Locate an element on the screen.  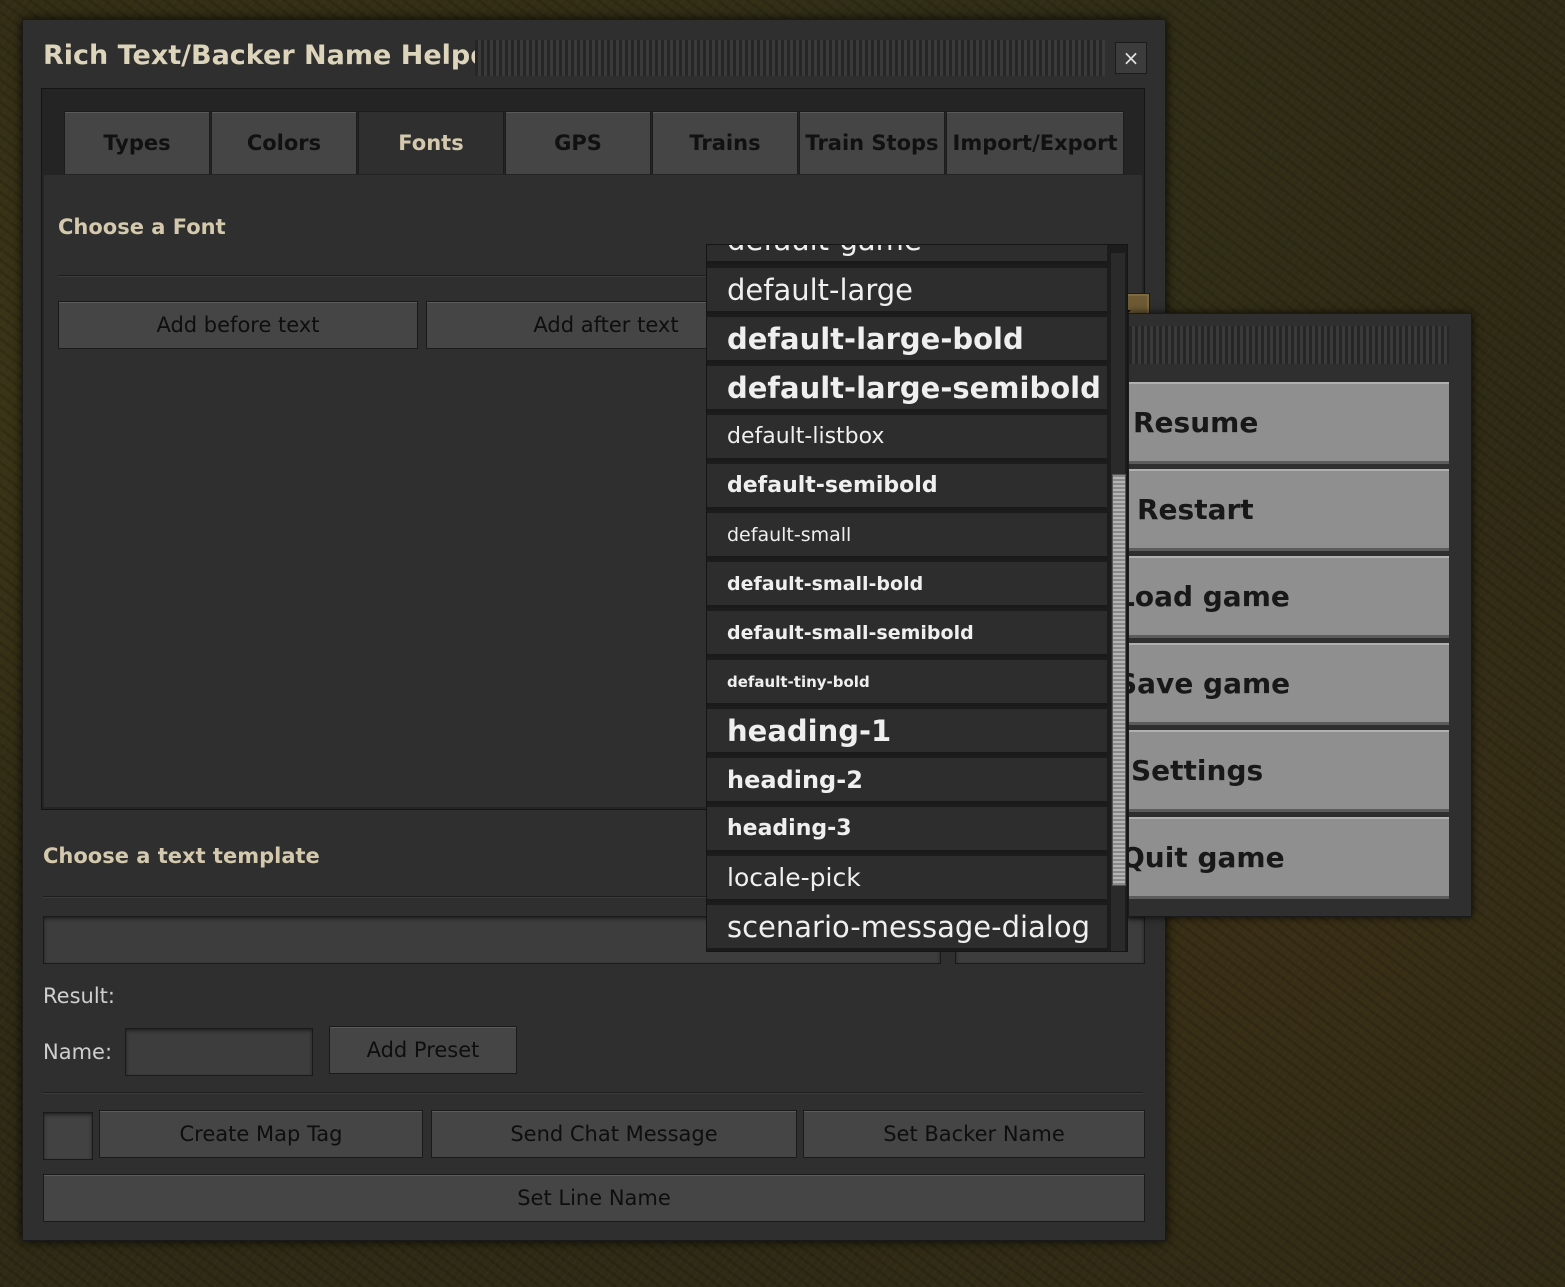
icon-slot is located at coordinates (68, 1136).